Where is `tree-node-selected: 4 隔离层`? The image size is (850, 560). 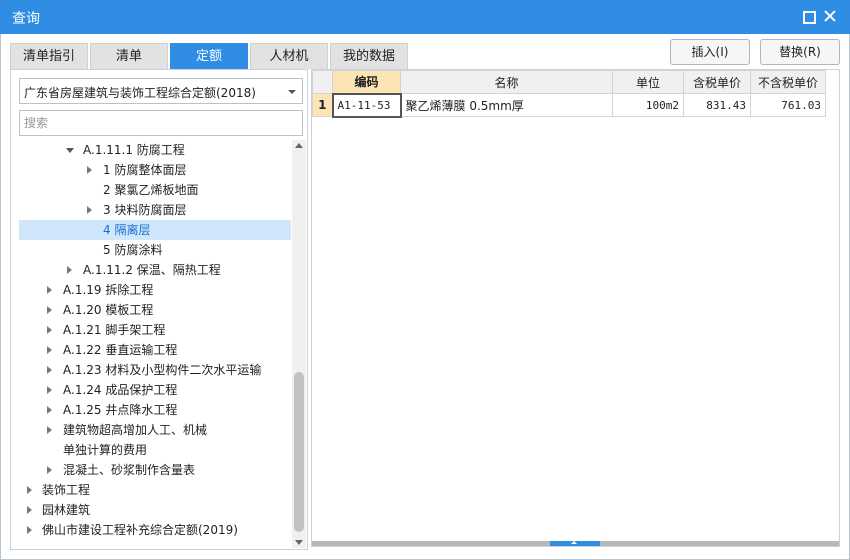
tree-node-selected: 4 隔离层 is located at coordinates (155, 230).